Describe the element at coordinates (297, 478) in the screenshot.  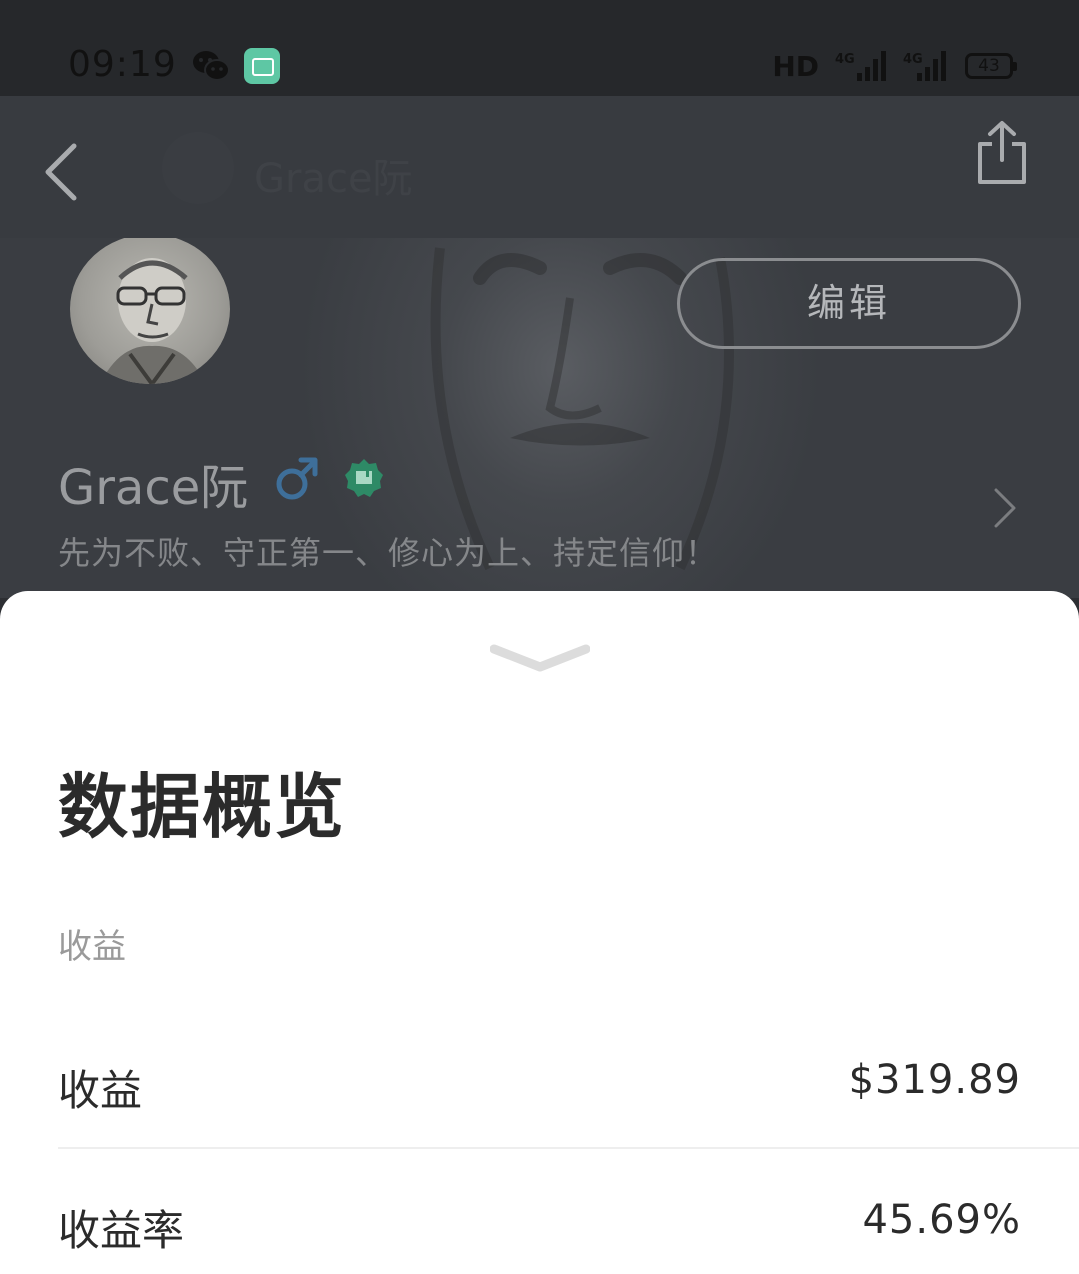
I see `male-gender-icon` at that location.